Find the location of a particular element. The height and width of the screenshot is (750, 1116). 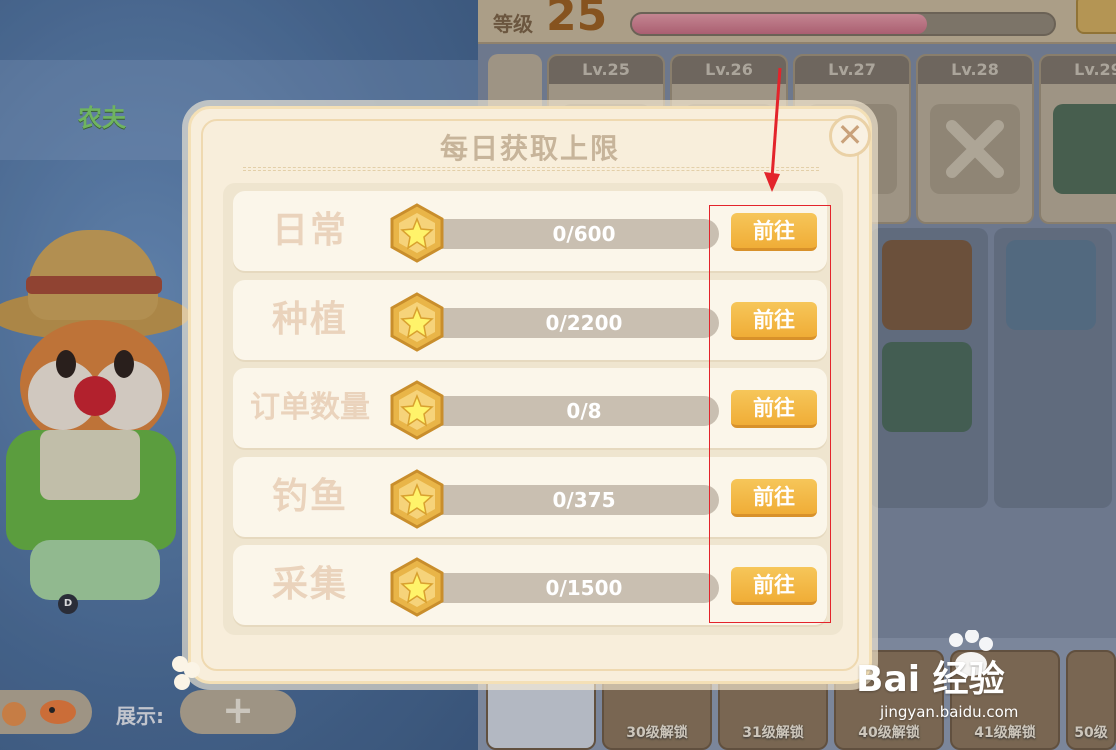

annotation-arrow-icon is located at coordinates (773, 129).